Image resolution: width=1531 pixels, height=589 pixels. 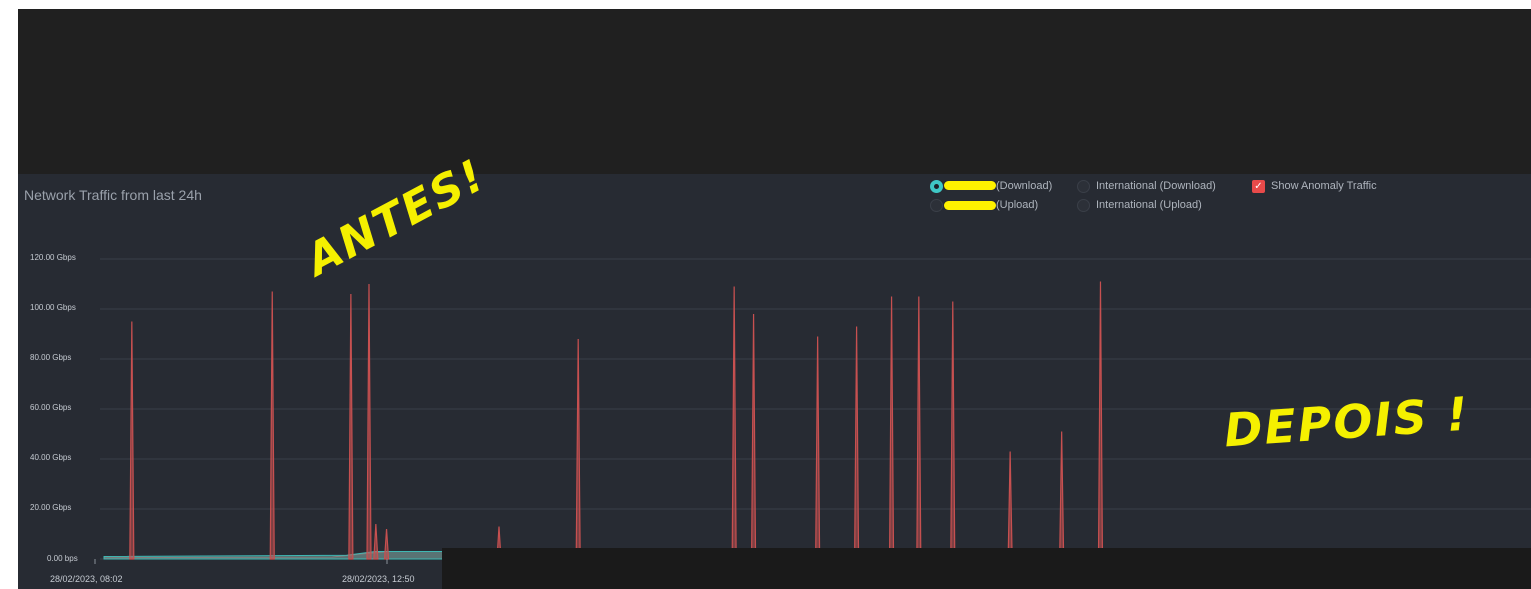 What do you see at coordinates (986, 568) in the screenshot?
I see `cropped-overlay` at bounding box center [986, 568].